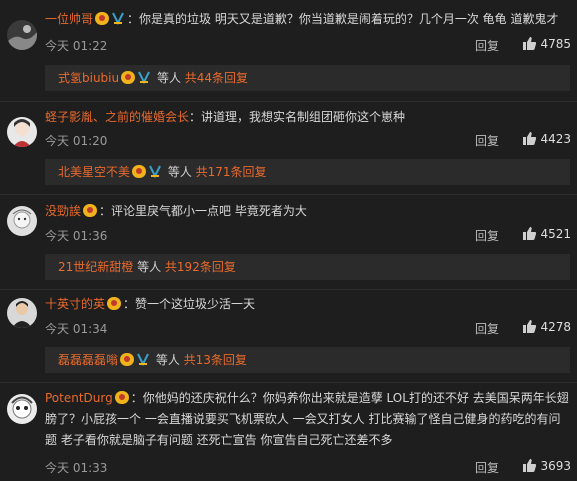  Describe the element at coordinates (215, 360) in the screenshot. I see `reply-count: 共13条回复` at that location.